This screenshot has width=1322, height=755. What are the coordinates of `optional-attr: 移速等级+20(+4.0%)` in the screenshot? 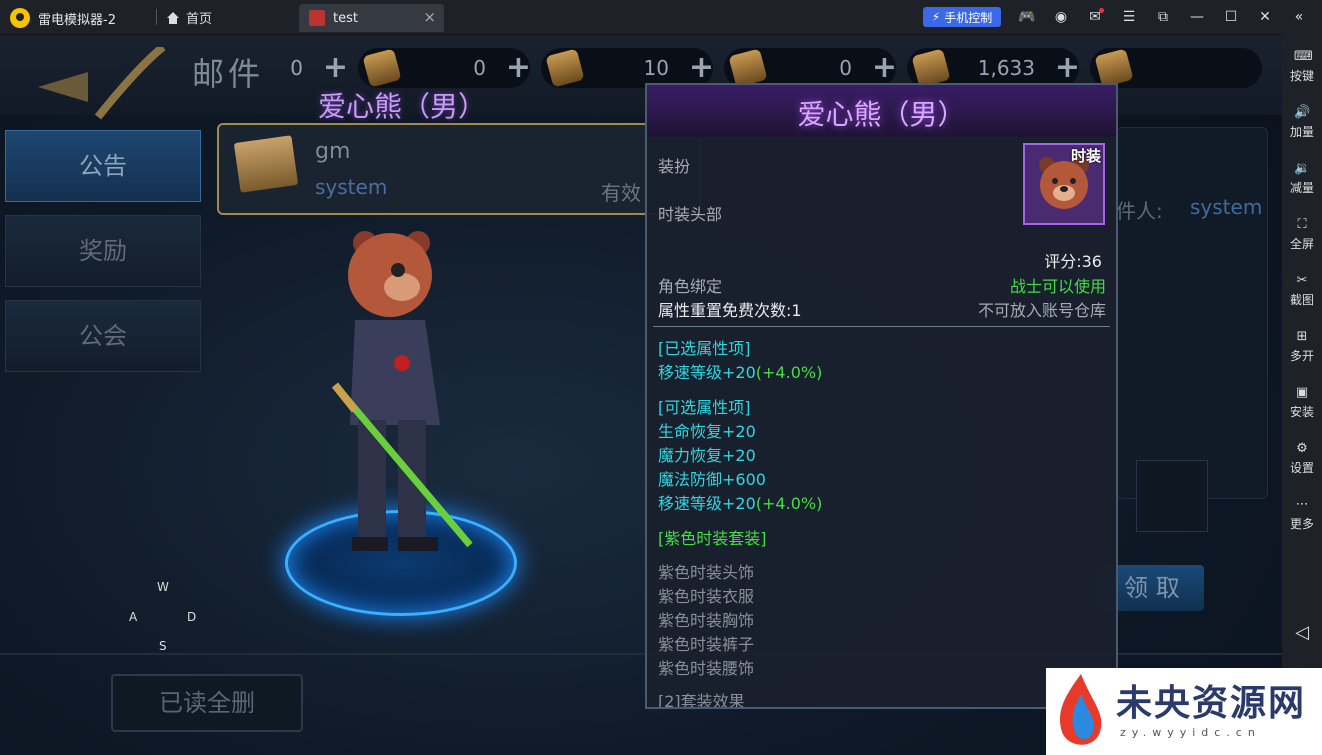 It's located at (740, 503).